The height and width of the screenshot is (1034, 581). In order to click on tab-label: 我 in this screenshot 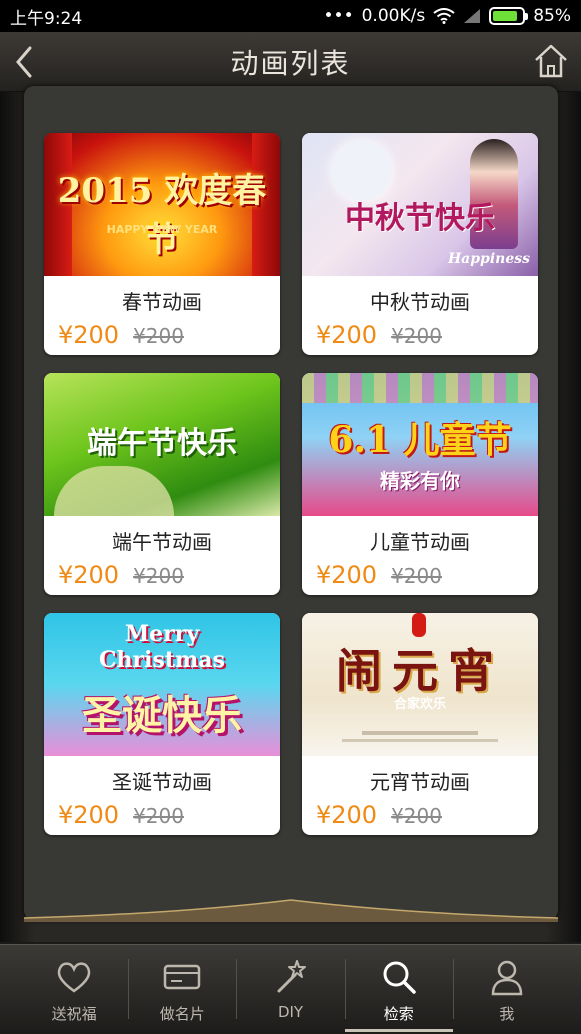, I will do `click(507, 1014)`.